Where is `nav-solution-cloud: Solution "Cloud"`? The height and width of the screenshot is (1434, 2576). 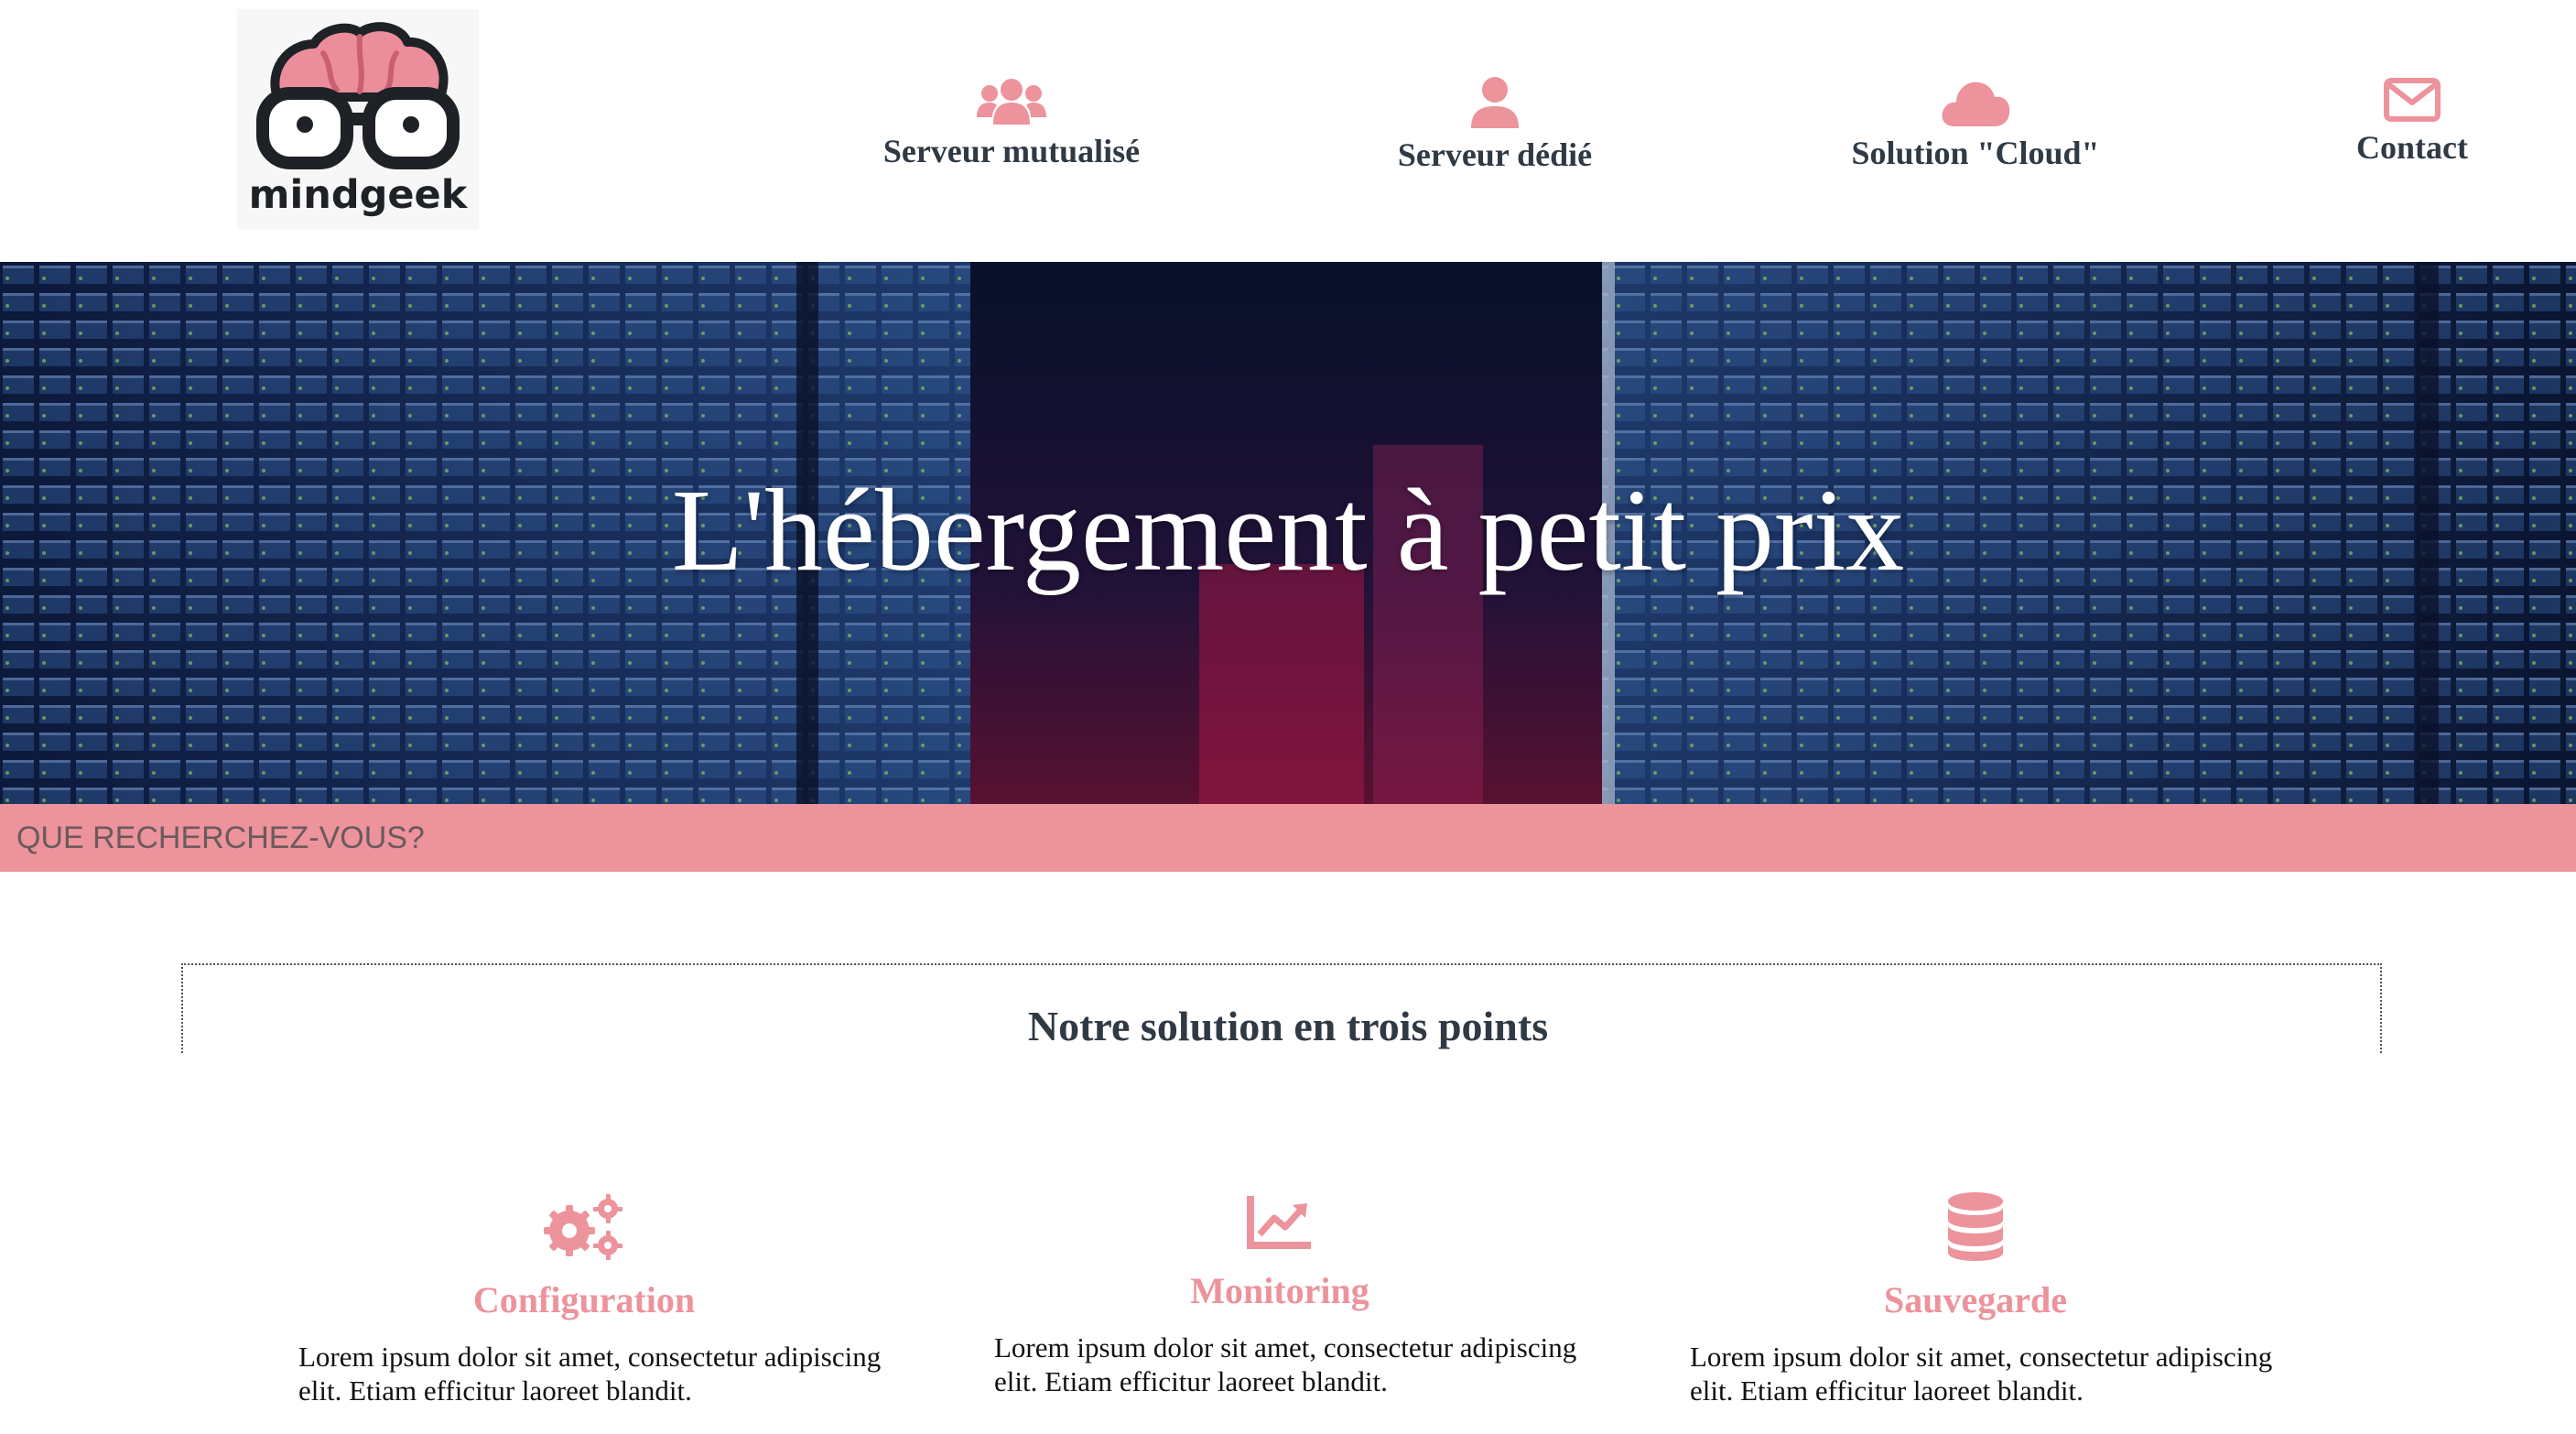 nav-solution-cloud: Solution "Cloud" is located at coordinates (1976, 123).